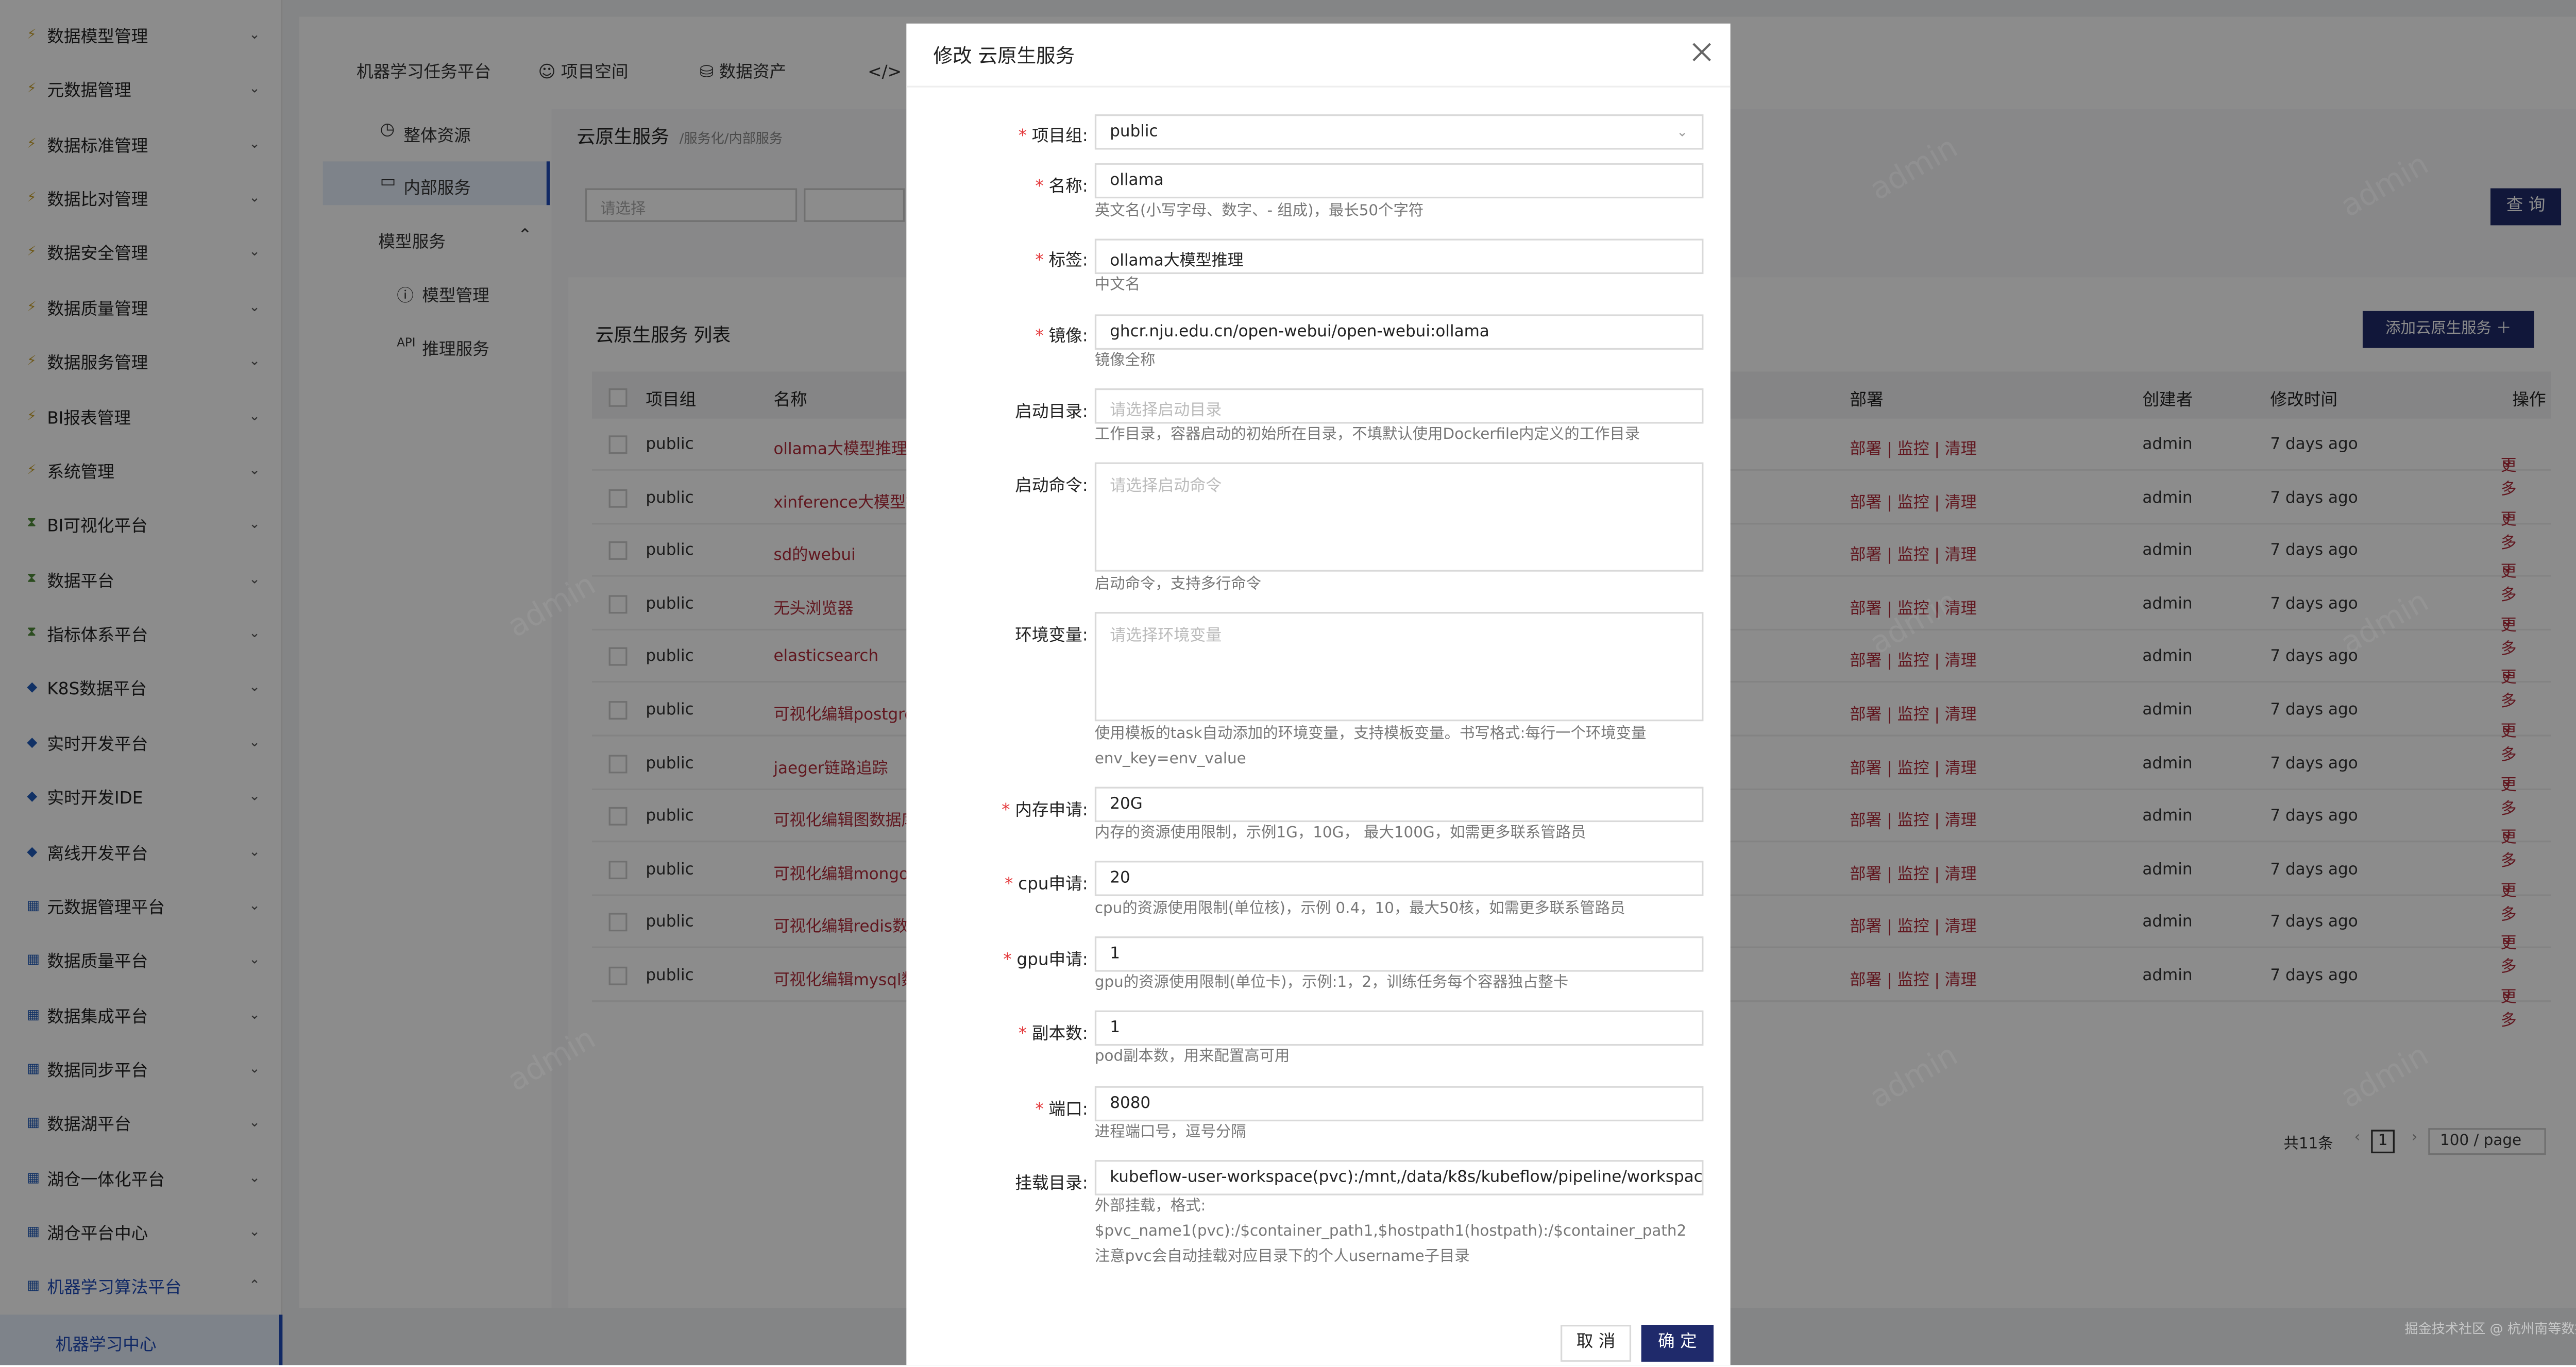 Image resolution: width=2576 pixels, height=1367 pixels. Describe the element at coordinates (1399, 517) in the screenshot. I see `command-textarea: 请选择启动命令` at that location.